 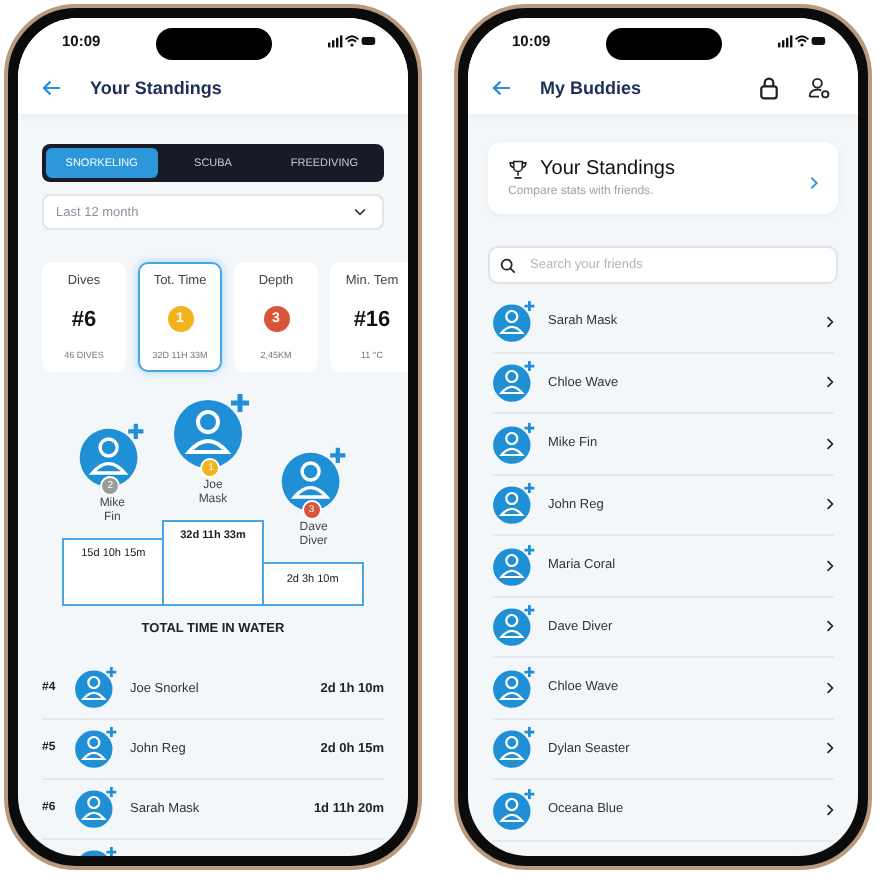 What do you see at coordinates (84, 319) in the screenshot?
I see `stat-rank: #6` at bounding box center [84, 319].